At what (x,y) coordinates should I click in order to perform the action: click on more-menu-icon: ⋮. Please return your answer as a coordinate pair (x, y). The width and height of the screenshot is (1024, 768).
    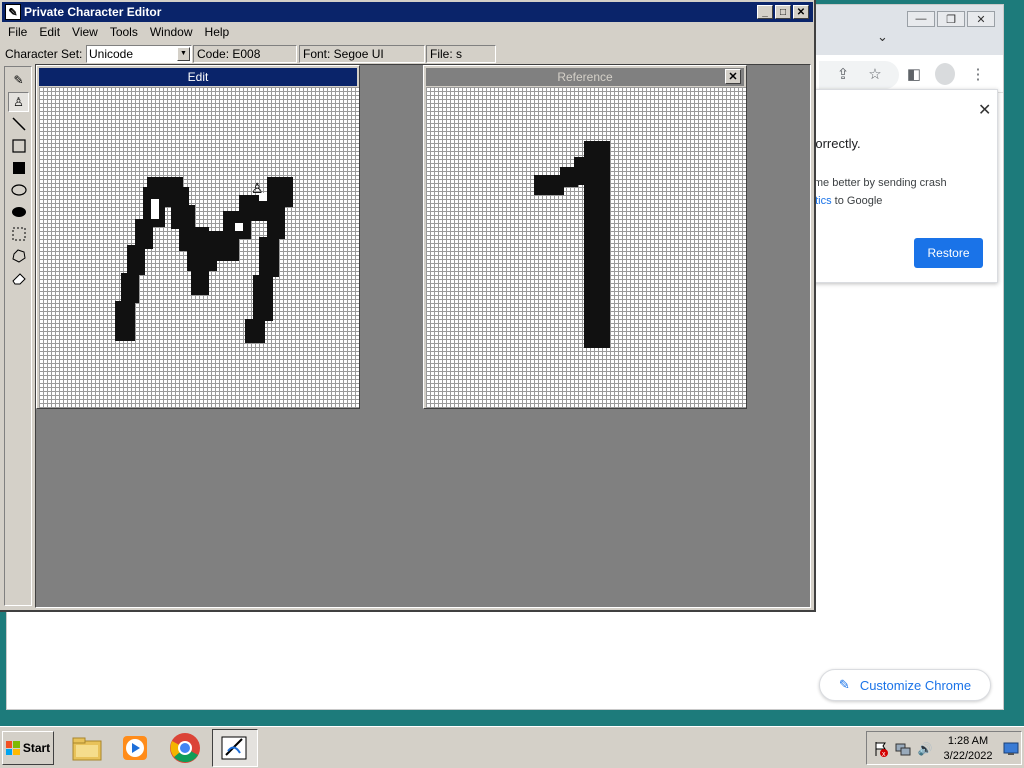
    Looking at the image, I should click on (978, 74).